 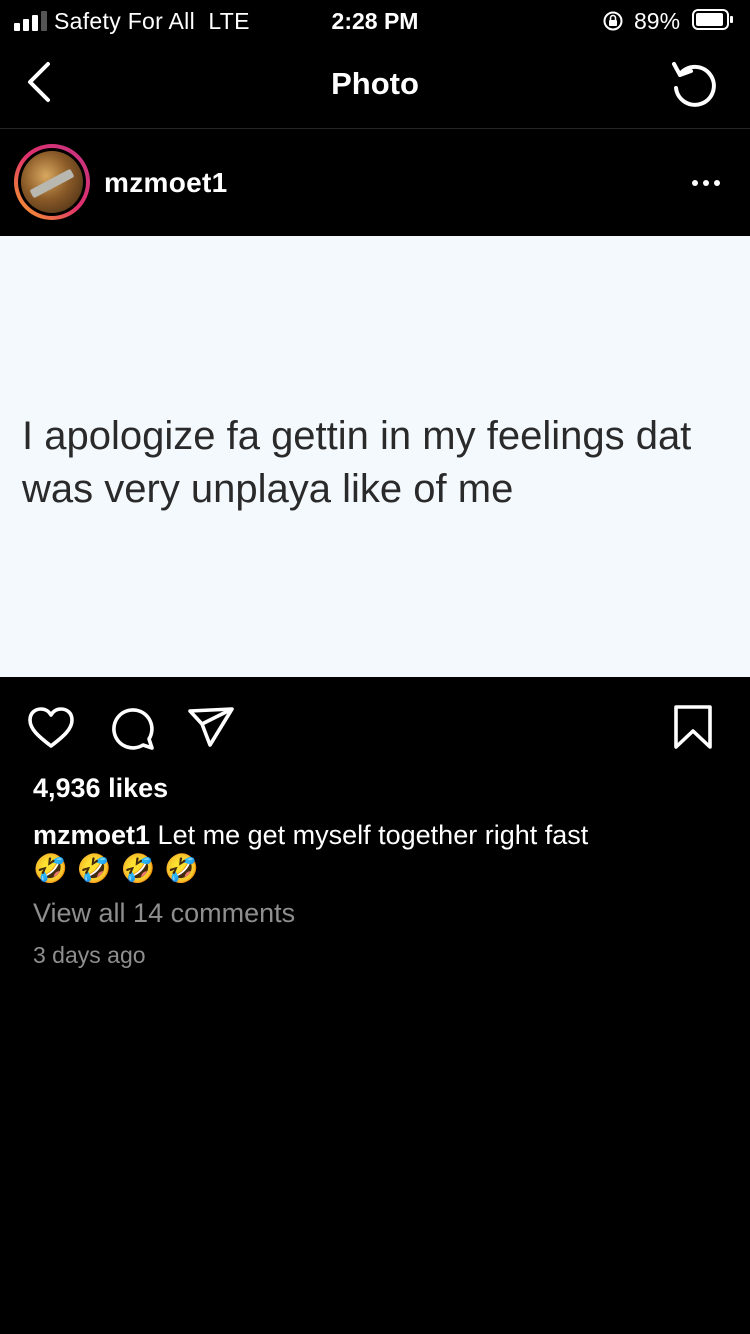 I want to click on post-username: mzmoet1, so click(x=165, y=183).